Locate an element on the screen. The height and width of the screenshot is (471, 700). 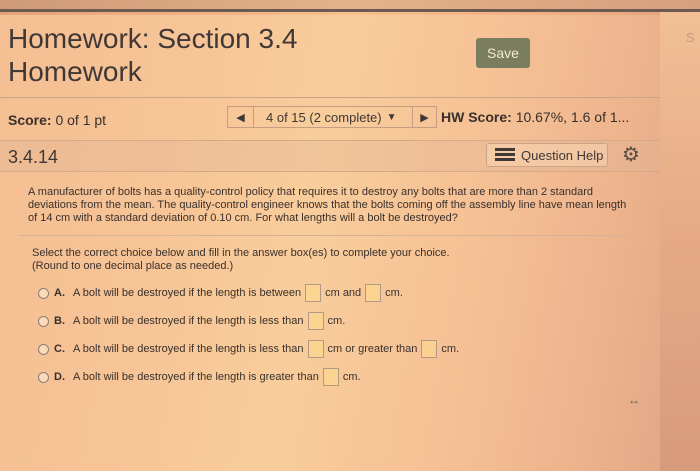
triangle-left-icon: ◀ is located at coordinates (240, 117).